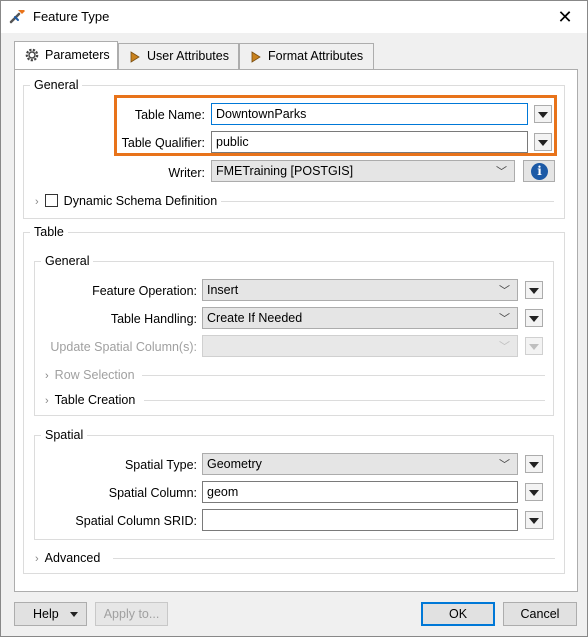 The image size is (588, 637). I want to click on feature-operation-label: Feature Operation:, so click(144, 291).